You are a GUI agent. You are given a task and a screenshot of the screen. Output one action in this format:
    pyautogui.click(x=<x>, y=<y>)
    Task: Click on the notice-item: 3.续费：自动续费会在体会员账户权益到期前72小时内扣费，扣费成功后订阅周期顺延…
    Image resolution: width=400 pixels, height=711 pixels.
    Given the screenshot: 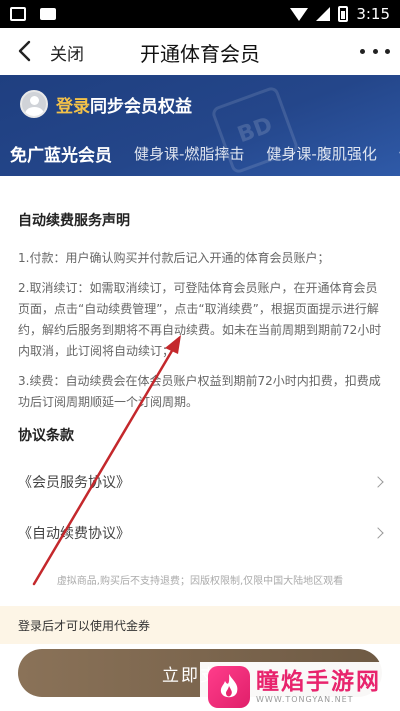 What is the action you would take?
    pyautogui.click(x=199, y=391)
    